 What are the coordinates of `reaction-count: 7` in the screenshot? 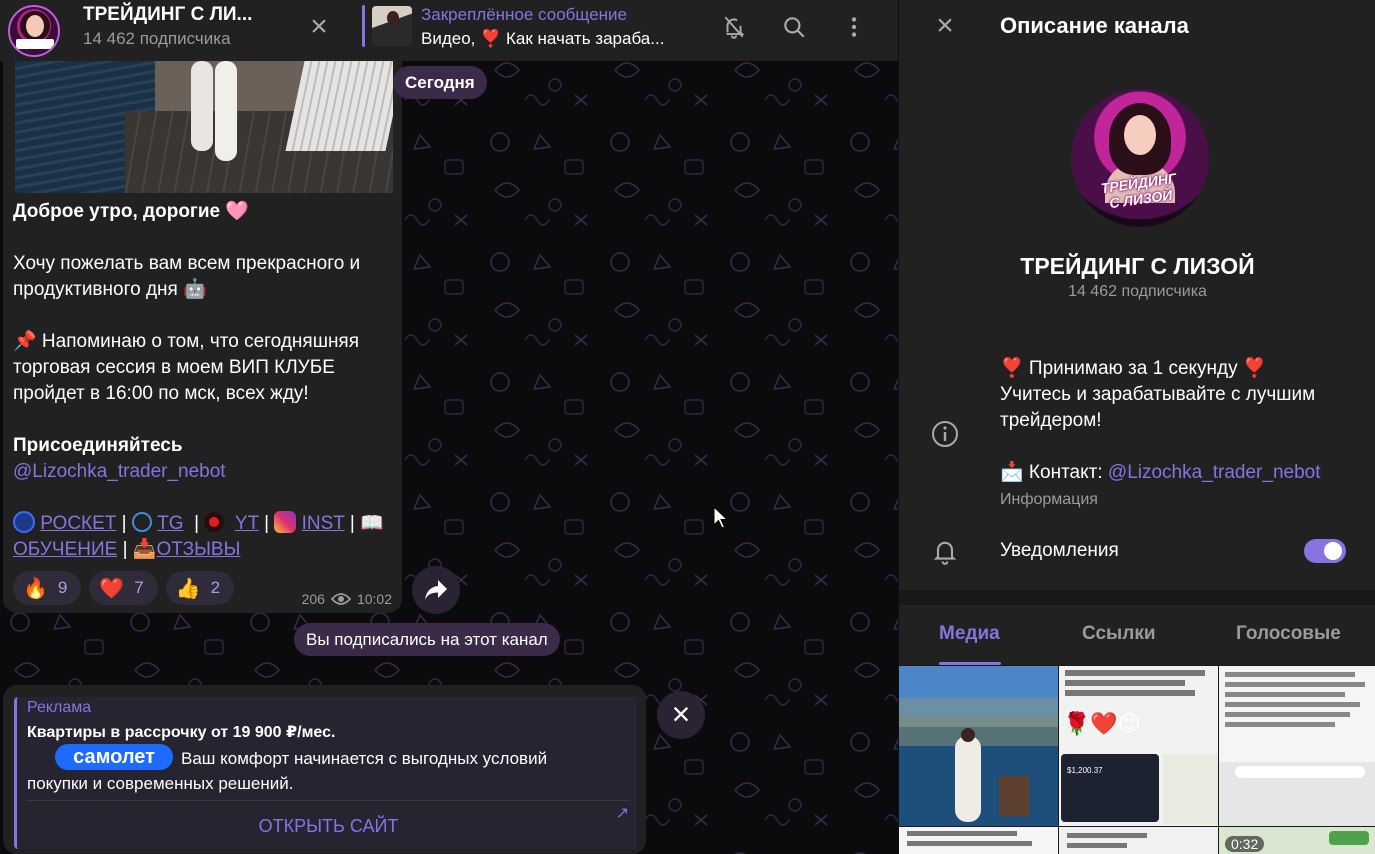 It's located at (139, 587).